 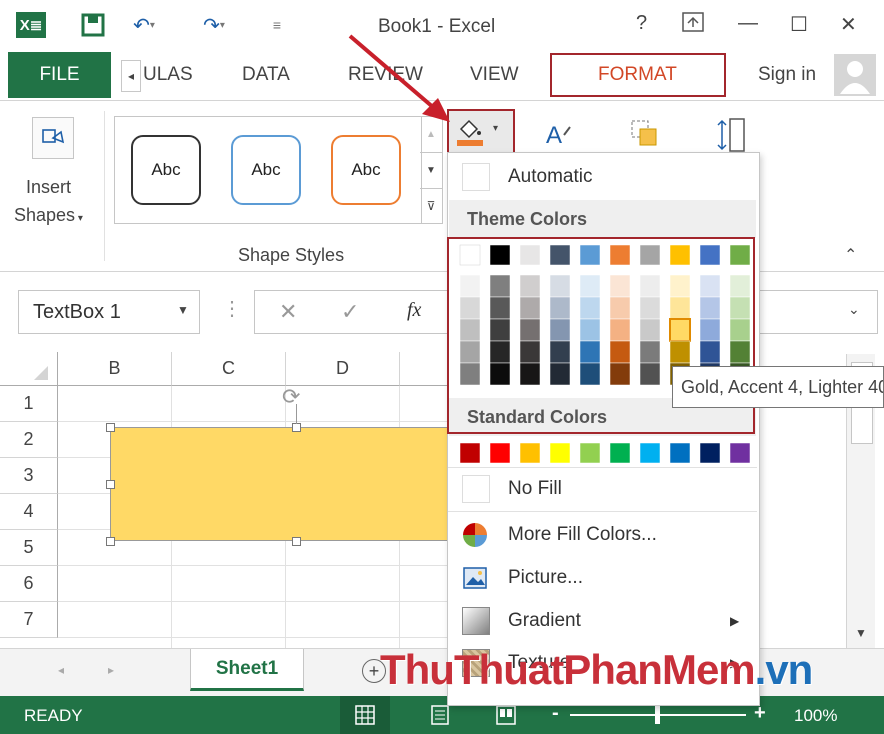 I want to click on scroll-down-icon: ▼, so click(x=861, y=633).